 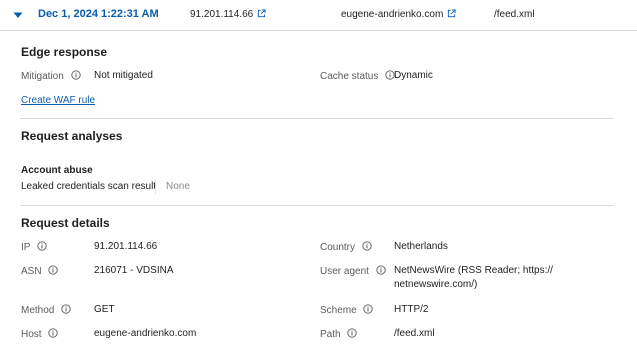 What do you see at coordinates (145, 333) in the screenshot?
I see `host-value: eugene-andrienko.com` at bounding box center [145, 333].